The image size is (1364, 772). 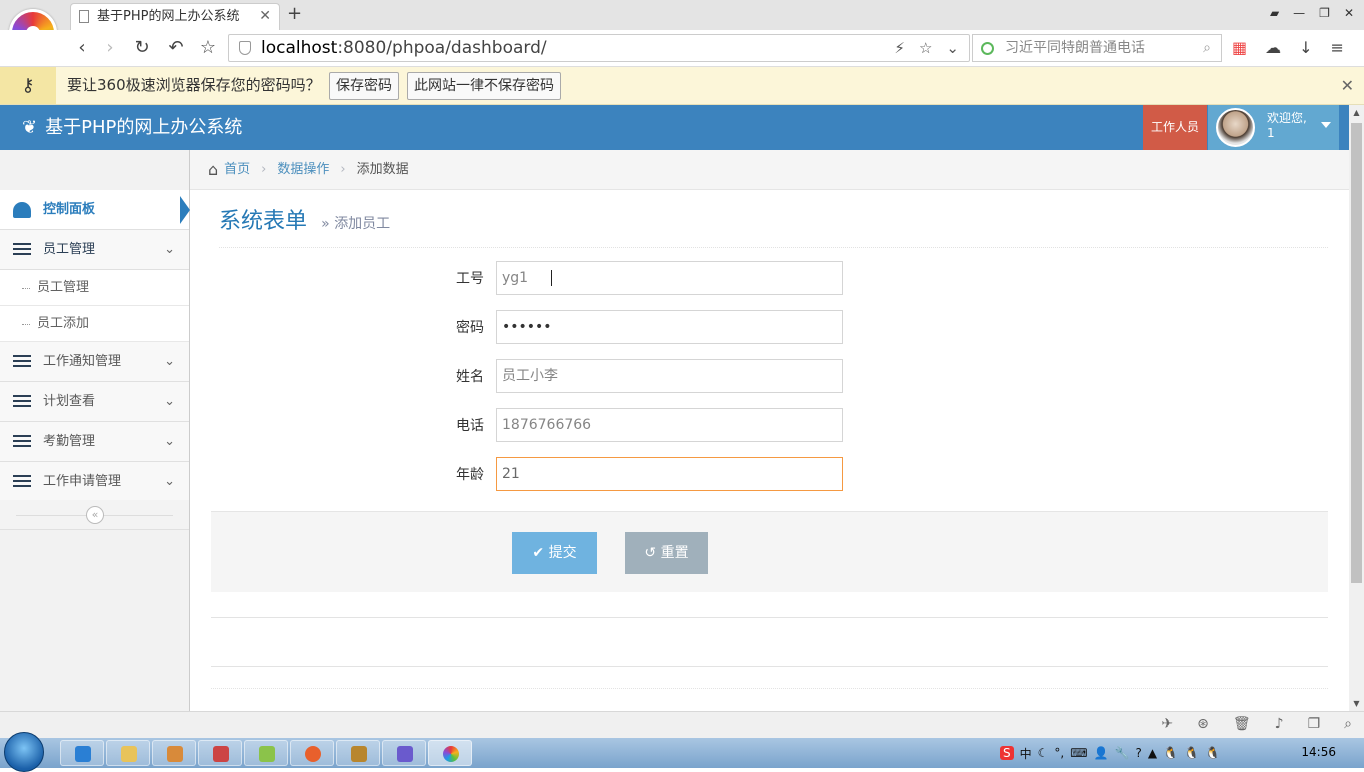 What do you see at coordinates (94, 402) in the screenshot?
I see `sidebar-item-plan-view: 计划查看 ⌄` at bounding box center [94, 402].